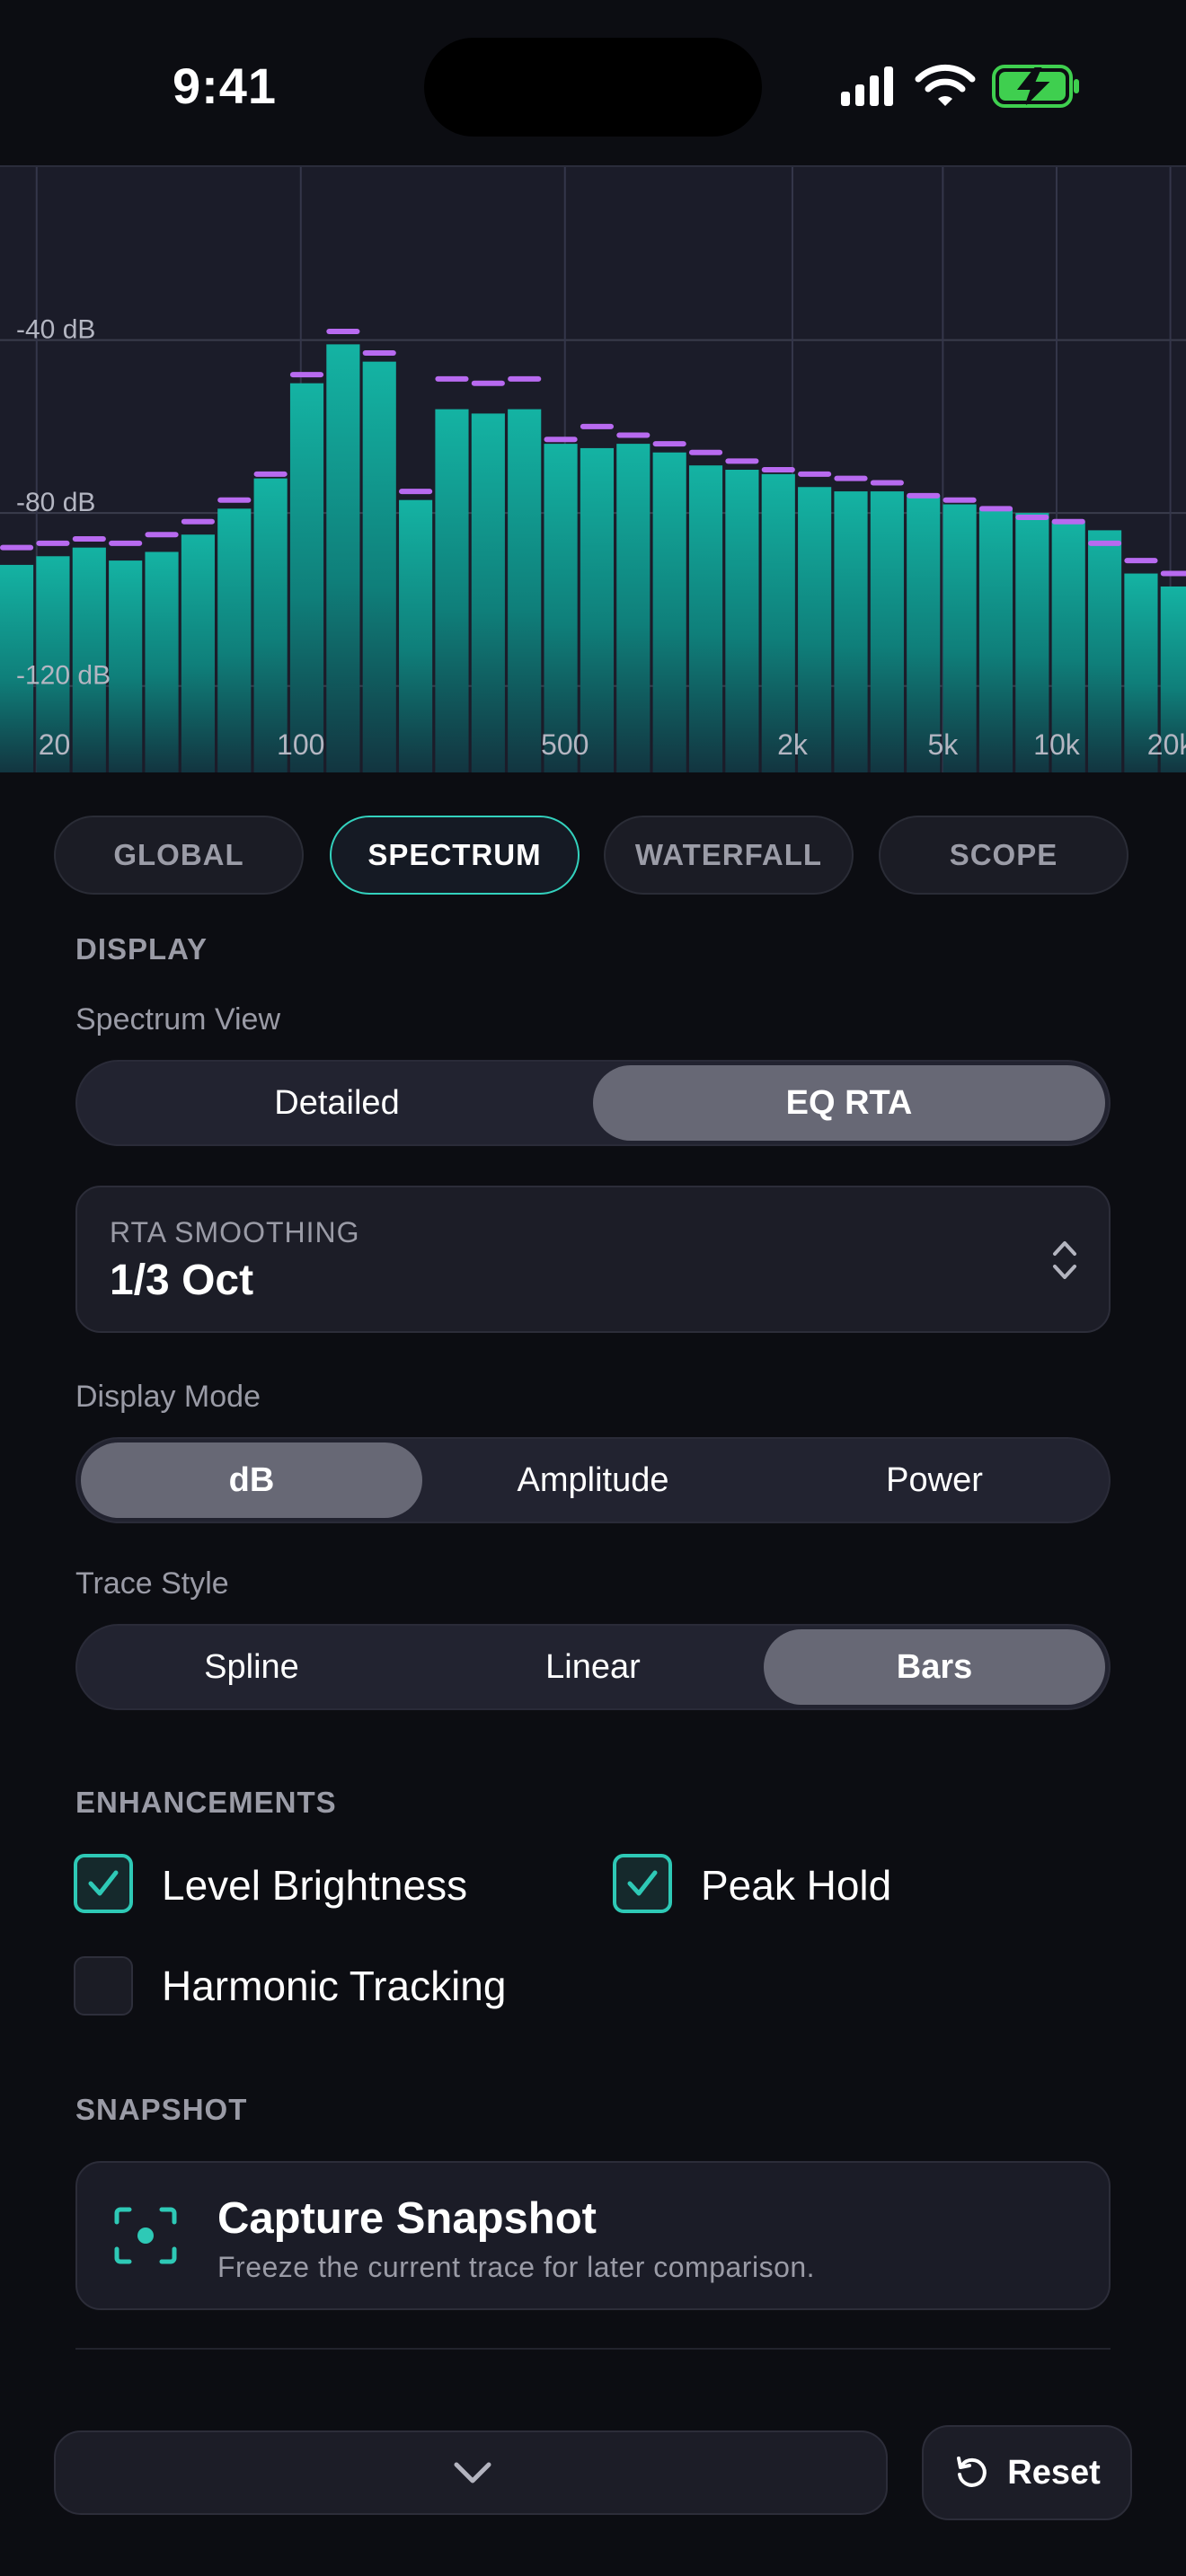  Describe the element at coordinates (1057, 744) in the screenshot. I see `x-axis-label: 10k` at that location.